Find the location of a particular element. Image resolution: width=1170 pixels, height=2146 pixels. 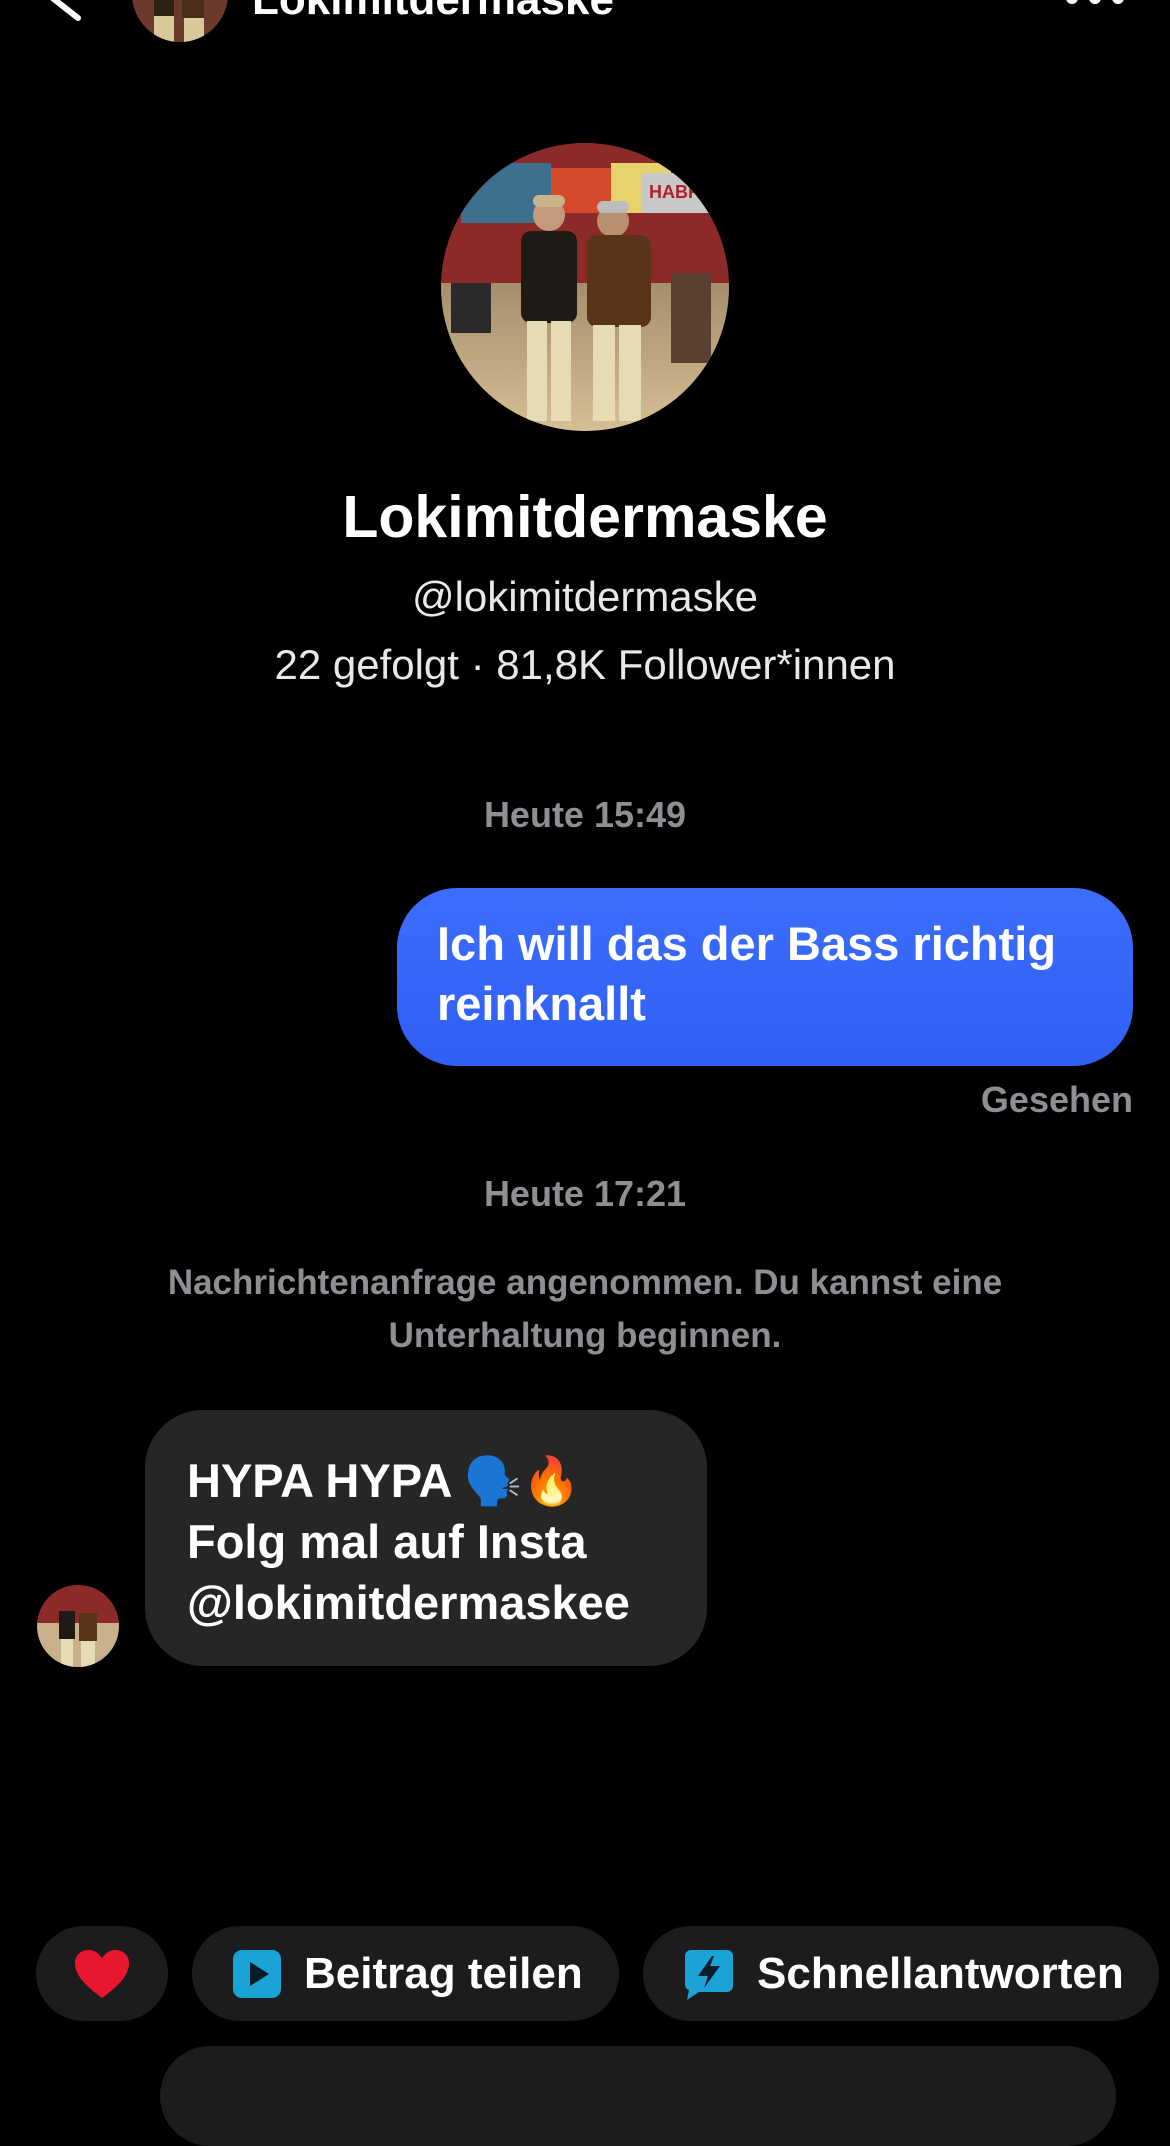

message-line: @lokimitdermaskee is located at coordinates (408, 1602).